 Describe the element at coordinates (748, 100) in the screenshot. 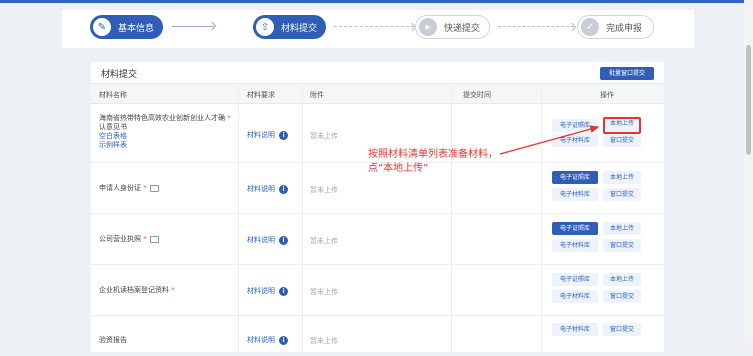

I see `scrollbar-thumb` at that location.